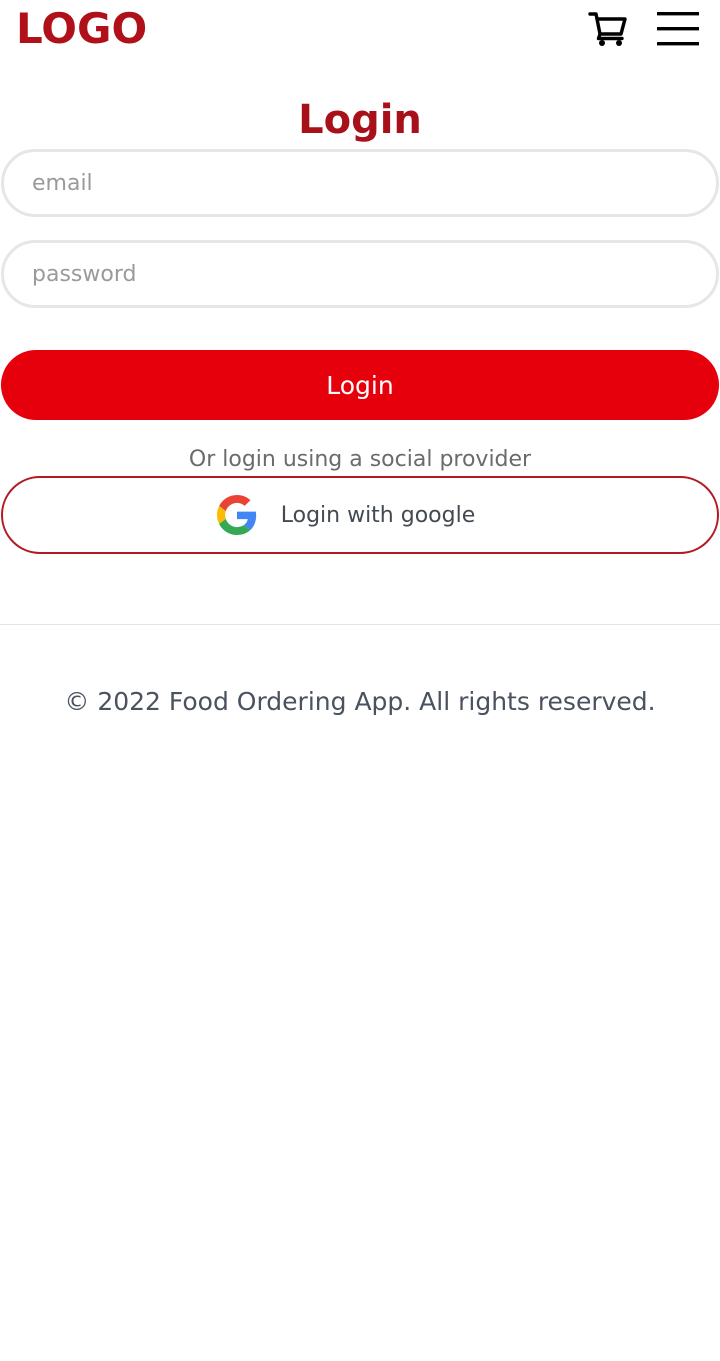  Describe the element at coordinates (360, 183) in the screenshot. I see `email-field` at that location.